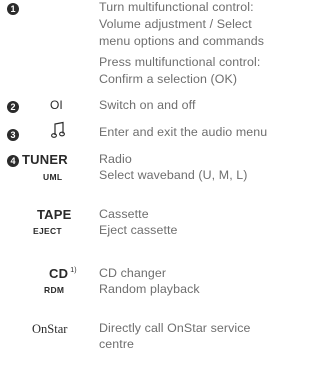 The image size is (320, 387). What do you see at coordinates (133, 273) in the screenshot?
I see `cd-text: CD changer` at bounding box center [133, 273].